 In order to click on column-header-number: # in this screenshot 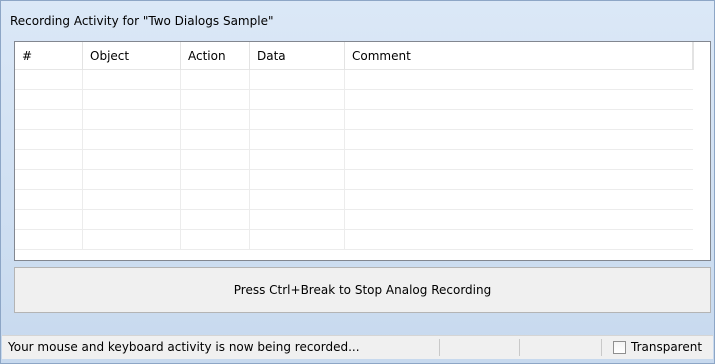, I will do `click(49, 56)`.